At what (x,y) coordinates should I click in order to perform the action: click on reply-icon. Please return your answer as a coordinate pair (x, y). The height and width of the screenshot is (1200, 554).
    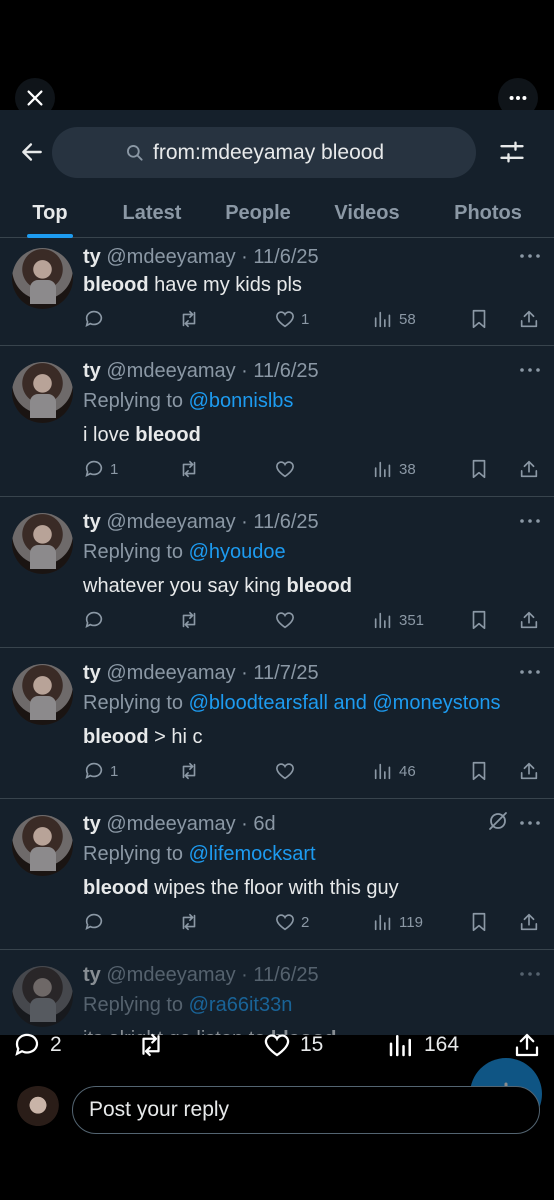
    Looking at the image, I should click on (94, 770).